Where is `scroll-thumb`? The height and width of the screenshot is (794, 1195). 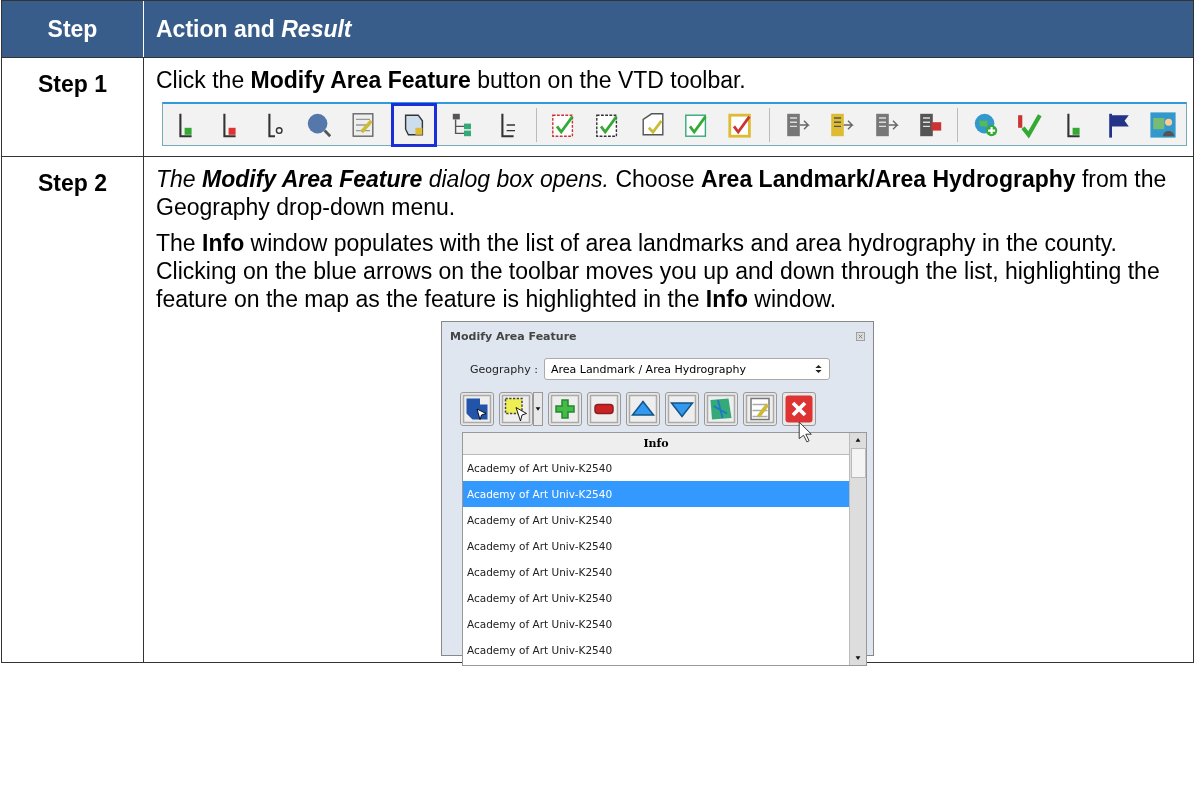 scroll-thumb is located at coordinates (858, 463).